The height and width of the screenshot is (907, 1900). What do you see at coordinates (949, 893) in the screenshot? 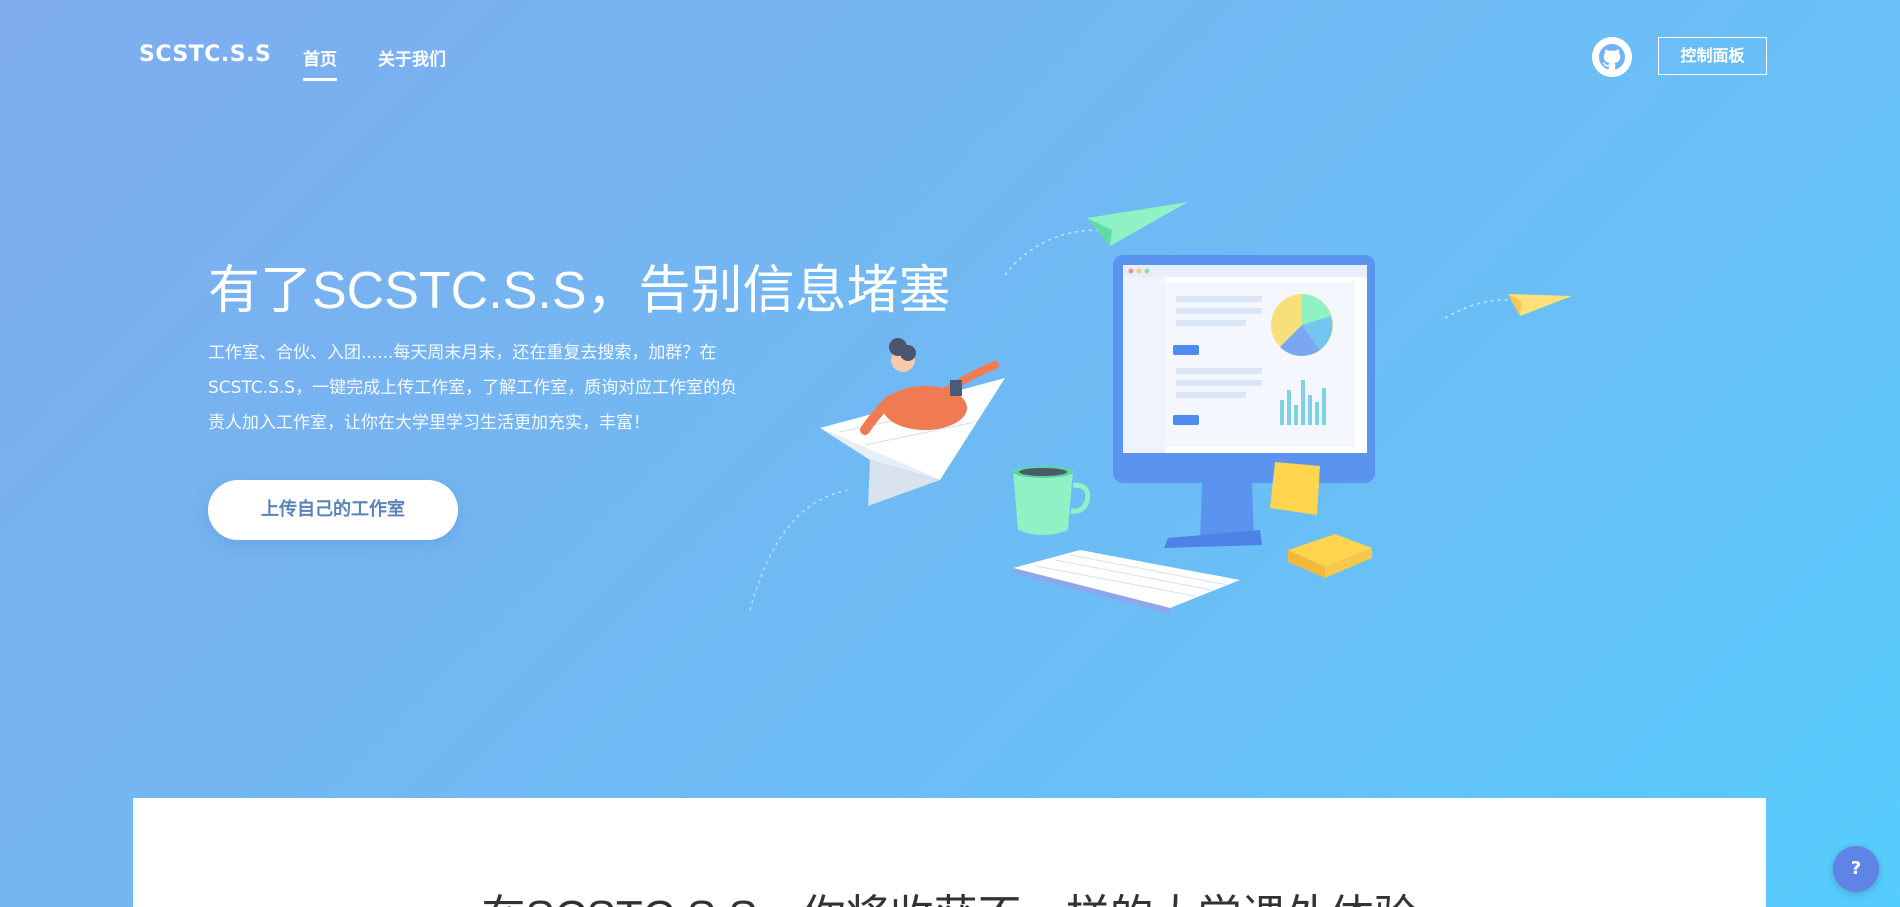
I see `section-title: 在SCSTC.S.S，你将收获不一样的大学课外体验` at bounding box center [949, 893].